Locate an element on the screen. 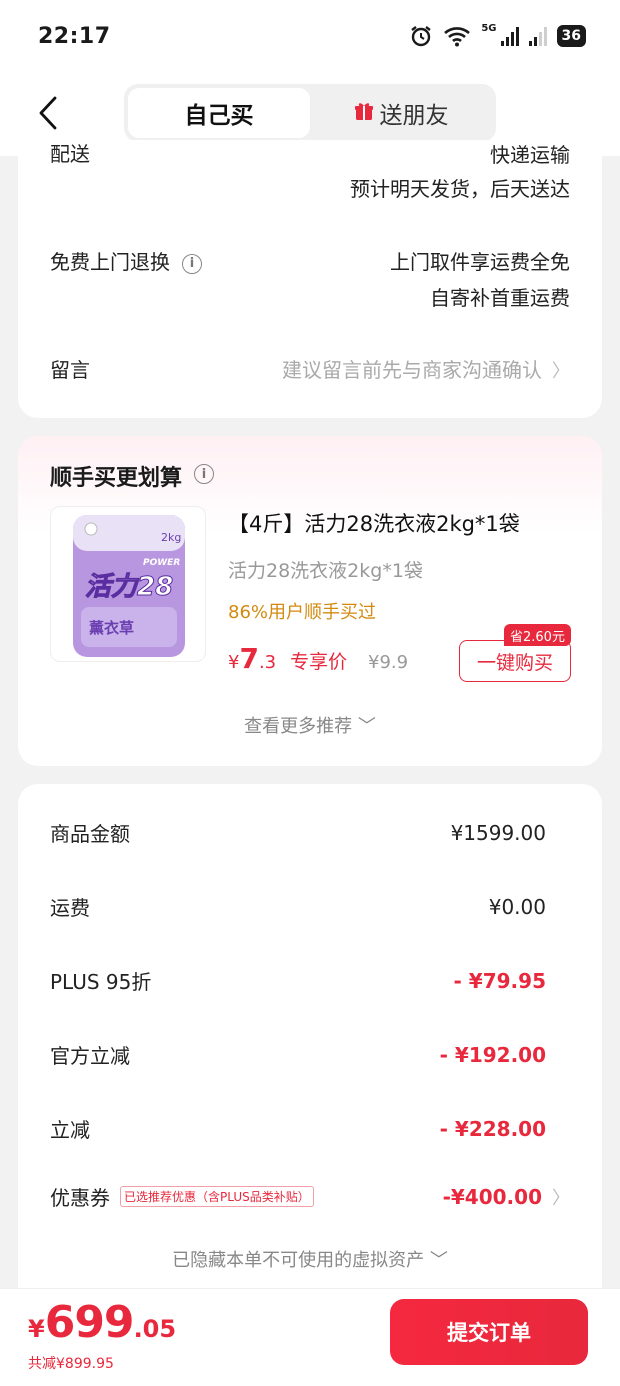  price-decimal: .3 is located at coordinates (267, 662).